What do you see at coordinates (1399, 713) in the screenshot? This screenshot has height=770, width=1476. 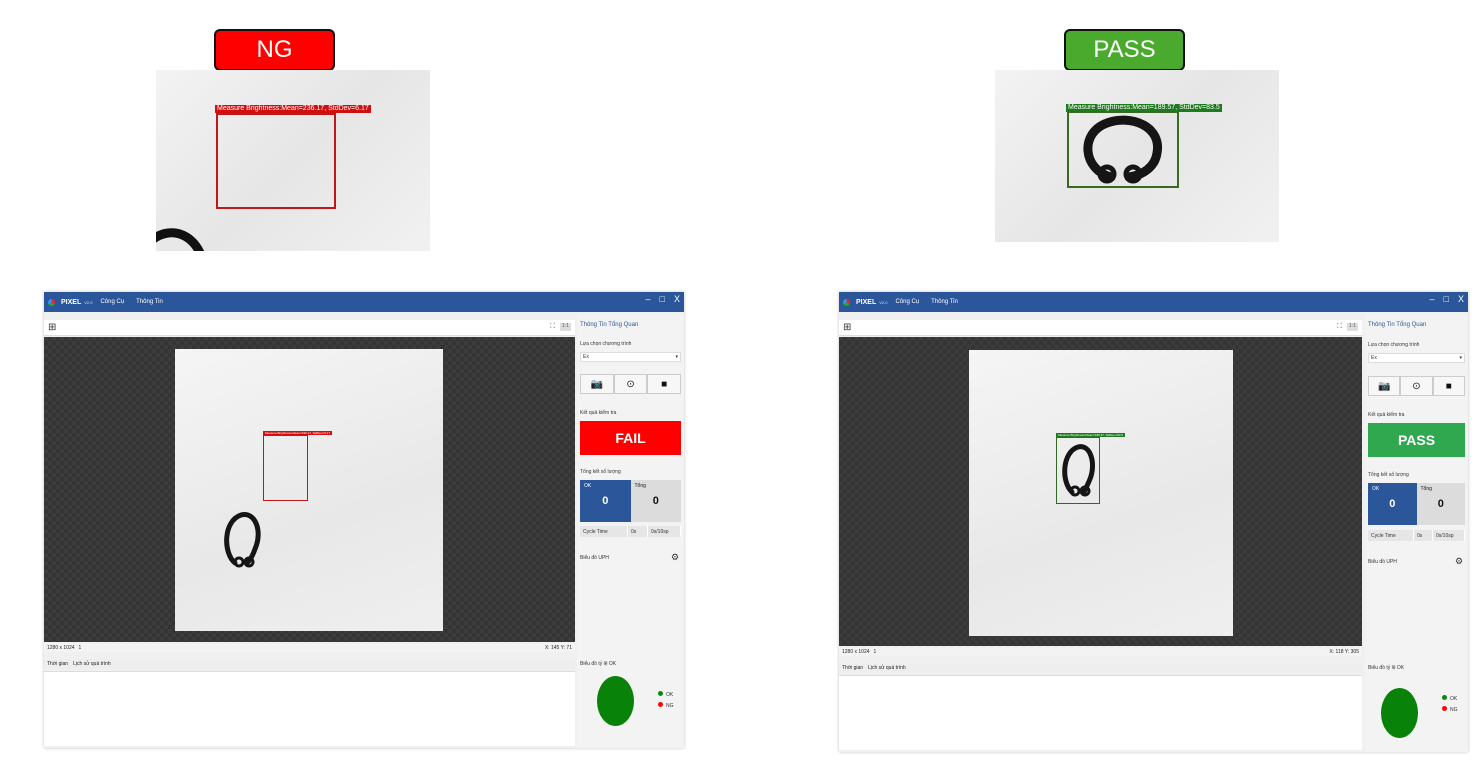 I see `ok-ratio-pie` at bounding box center [1399, 713].